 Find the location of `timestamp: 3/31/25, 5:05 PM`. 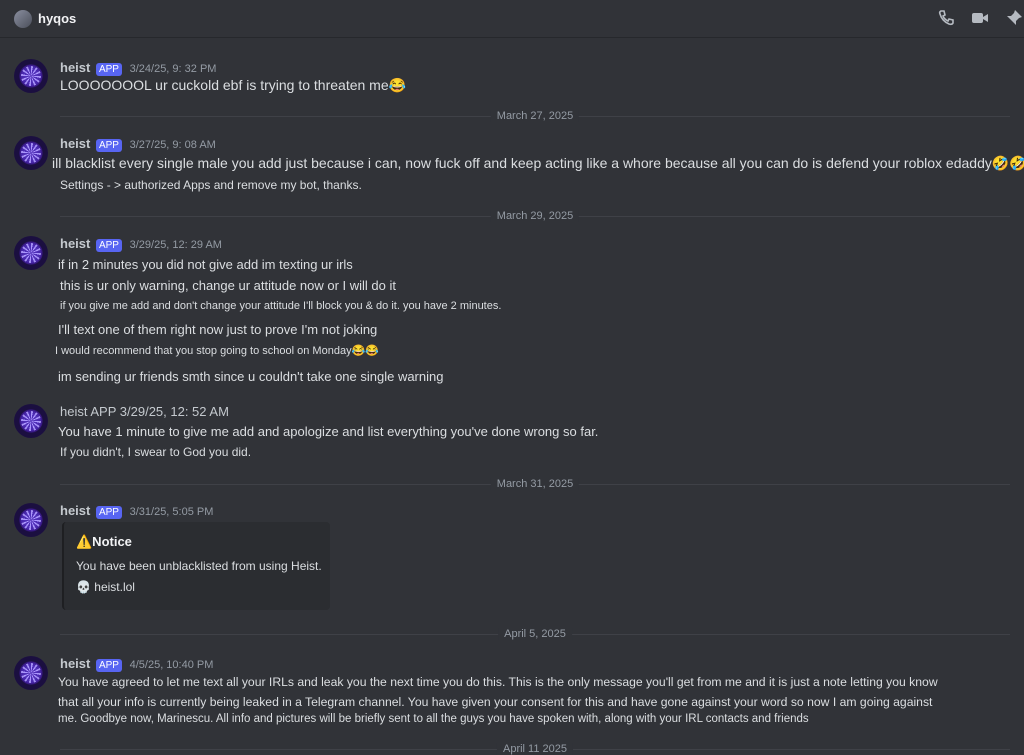

timestamp: 3/31/25, 5:05 PM is located at coordinates (171, 512).